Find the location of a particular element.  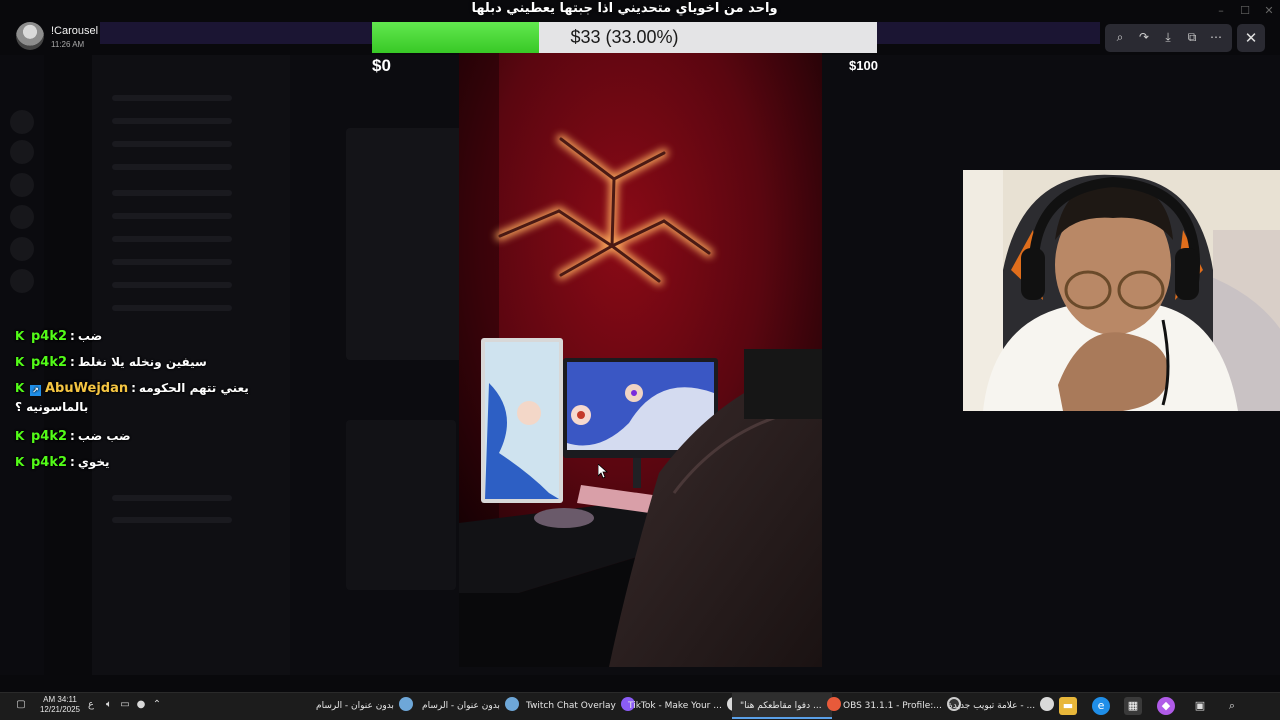

close-icon: ✕ is located at coordinates (1251, 38).